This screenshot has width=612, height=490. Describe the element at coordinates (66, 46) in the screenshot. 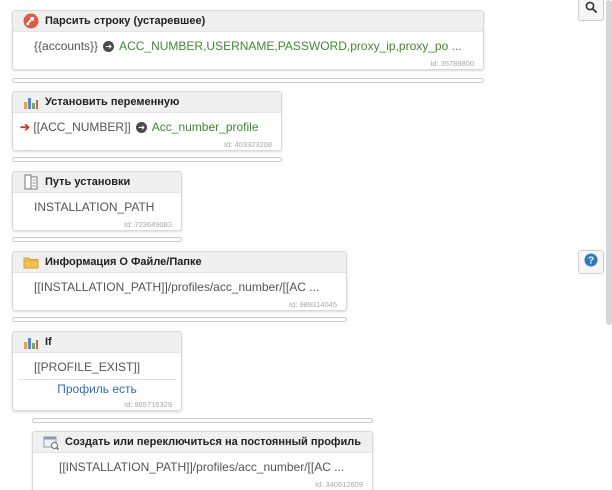

I see `input-variable: {{accounts}}` at that location.